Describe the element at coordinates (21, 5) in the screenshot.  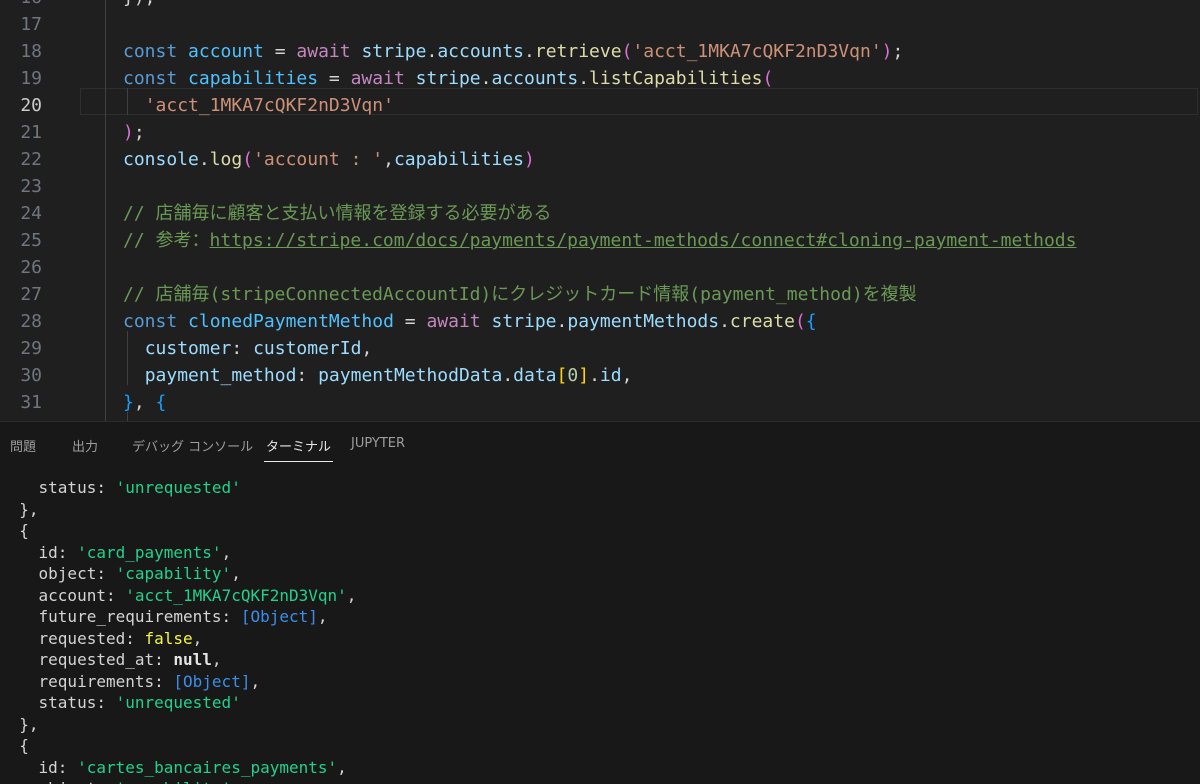
I see `line-number: 16` at that location.